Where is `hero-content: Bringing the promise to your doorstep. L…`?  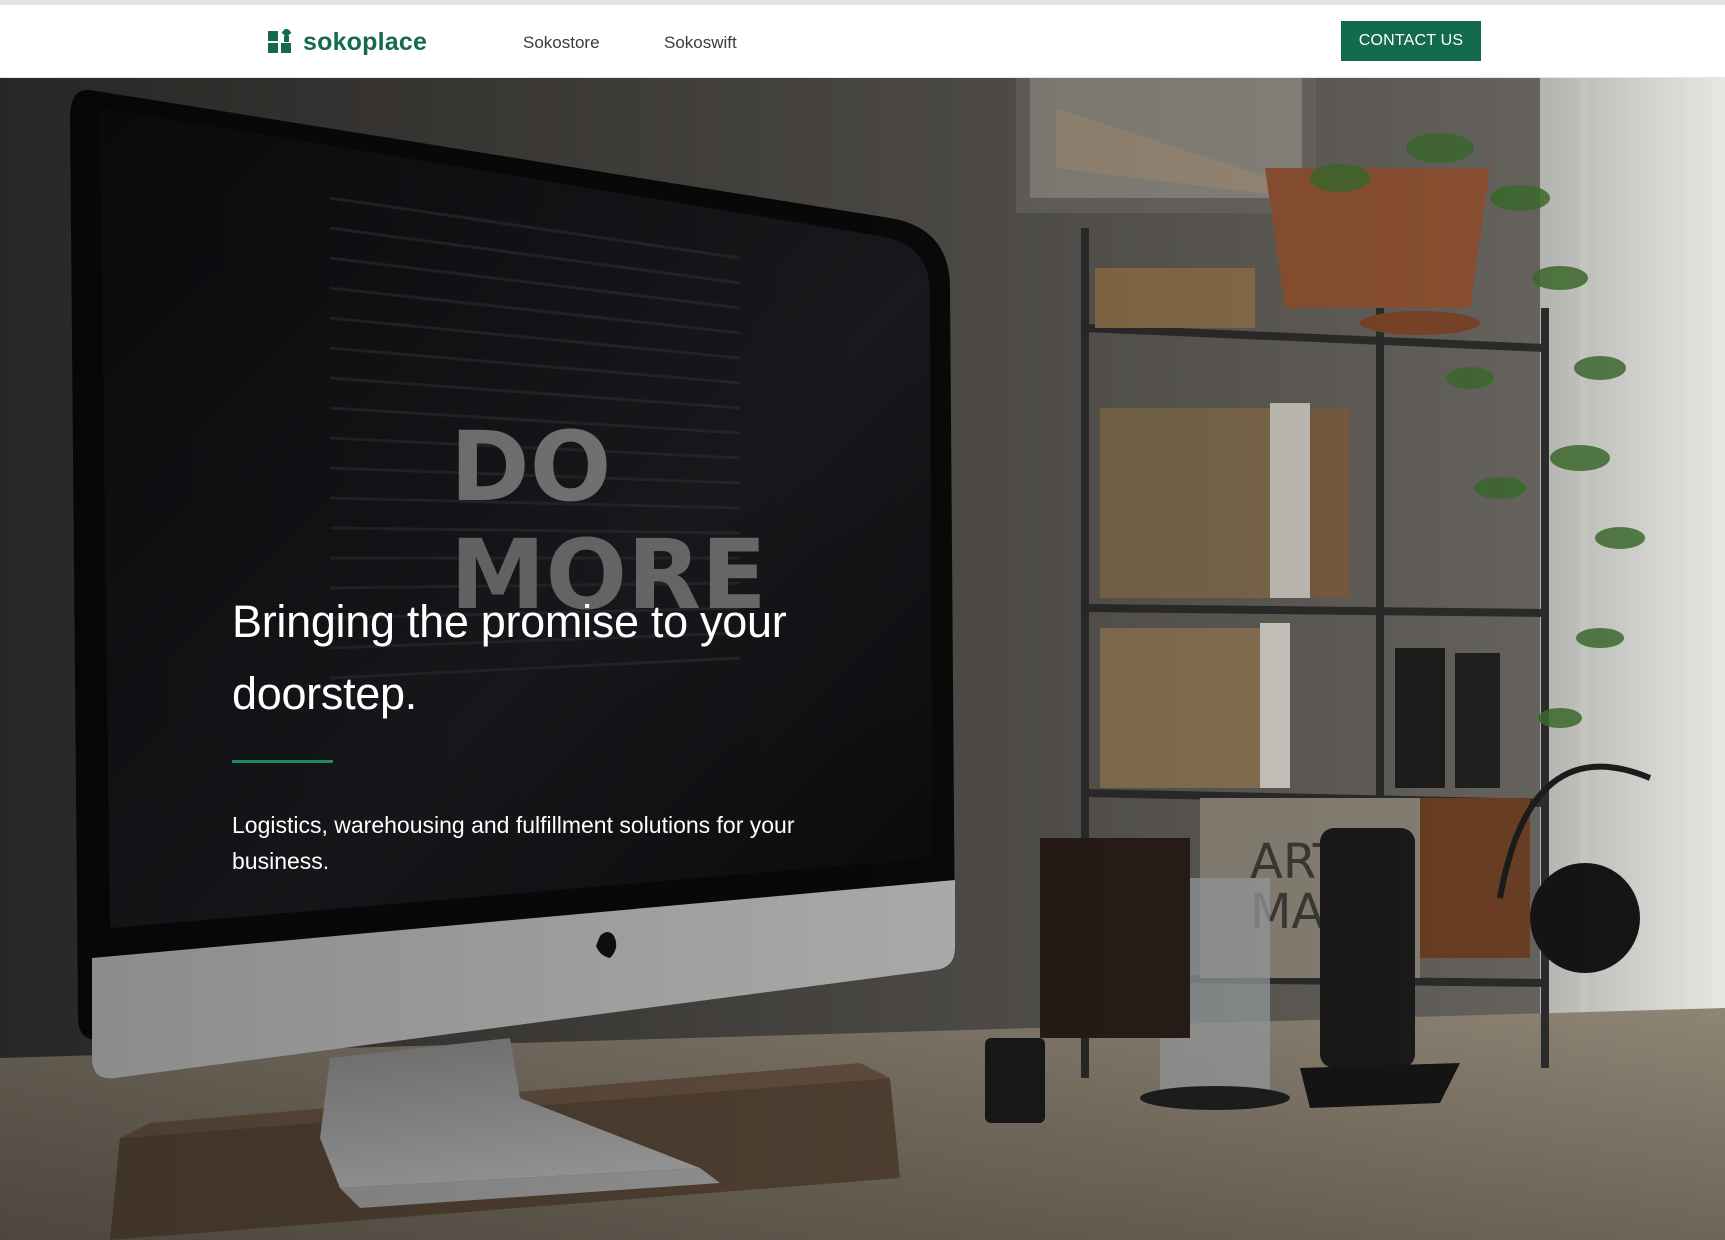
hero-content: Bringing the promise to your doorstep. L… is located at coordinates (532, 732).